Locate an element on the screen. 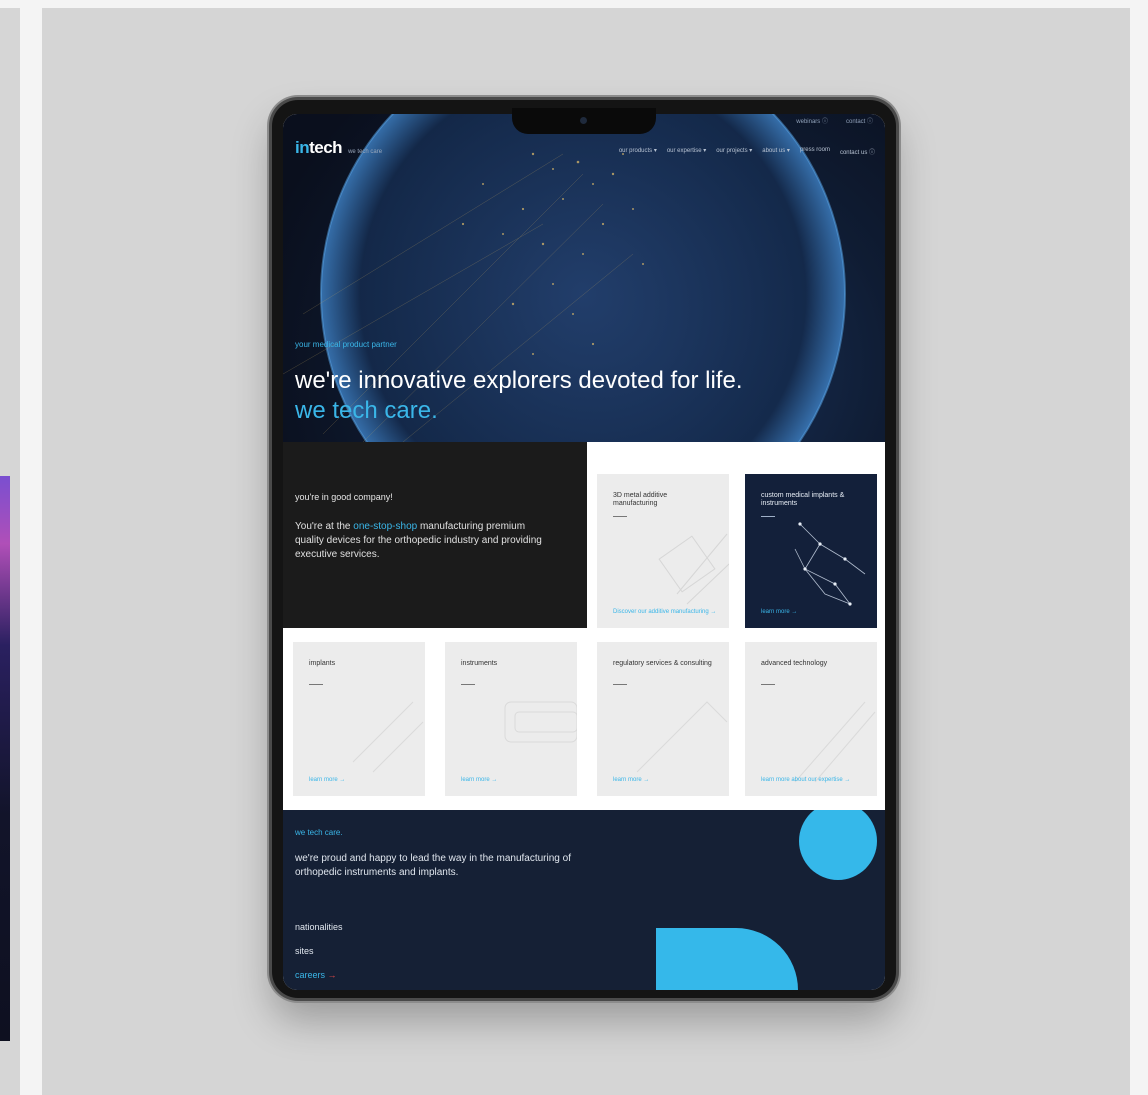 The image size is (1148, 1095). footer-stat-nationalities: nationalities is located at coordinates (319, 927).